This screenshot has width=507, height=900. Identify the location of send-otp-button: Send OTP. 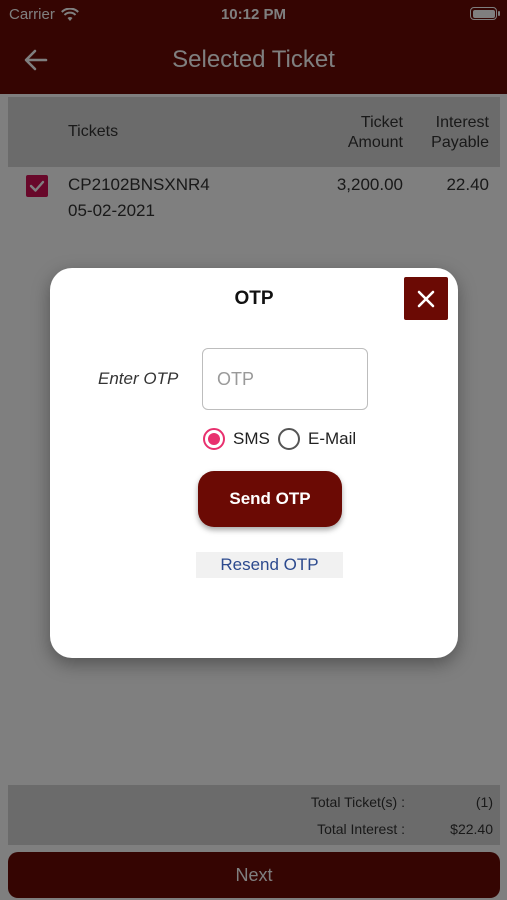
(270, 499).